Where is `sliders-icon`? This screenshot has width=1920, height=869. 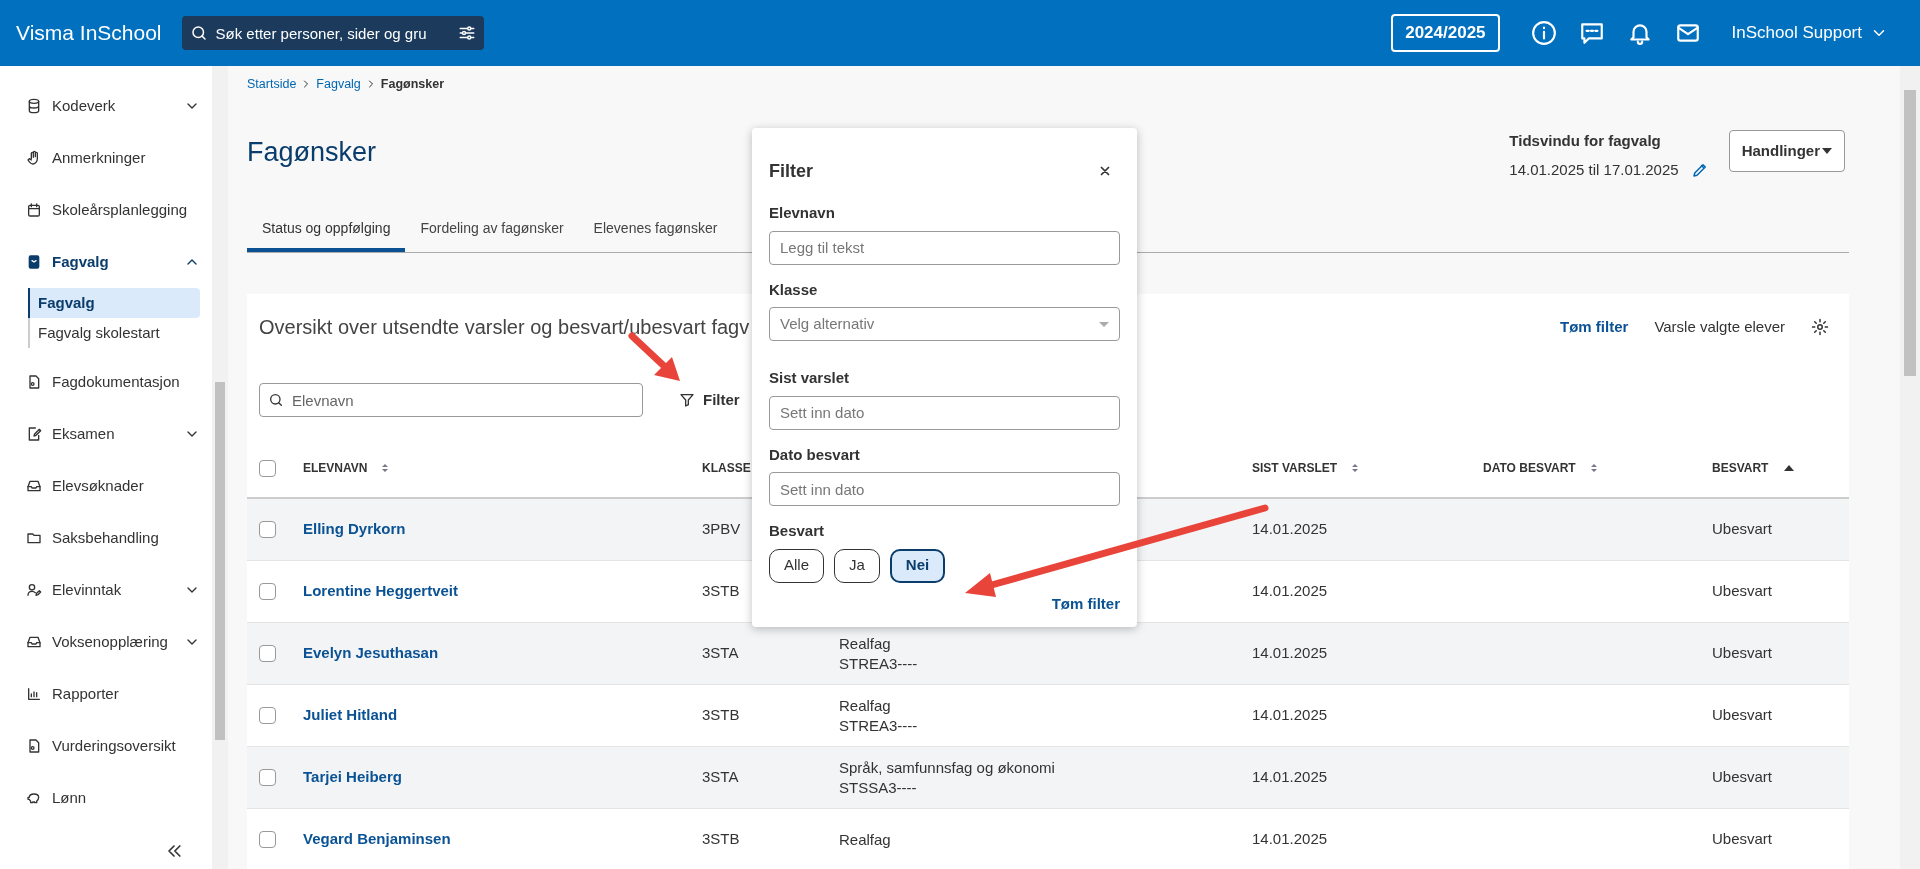
sliders-icon is located at coordinates (466, 33).